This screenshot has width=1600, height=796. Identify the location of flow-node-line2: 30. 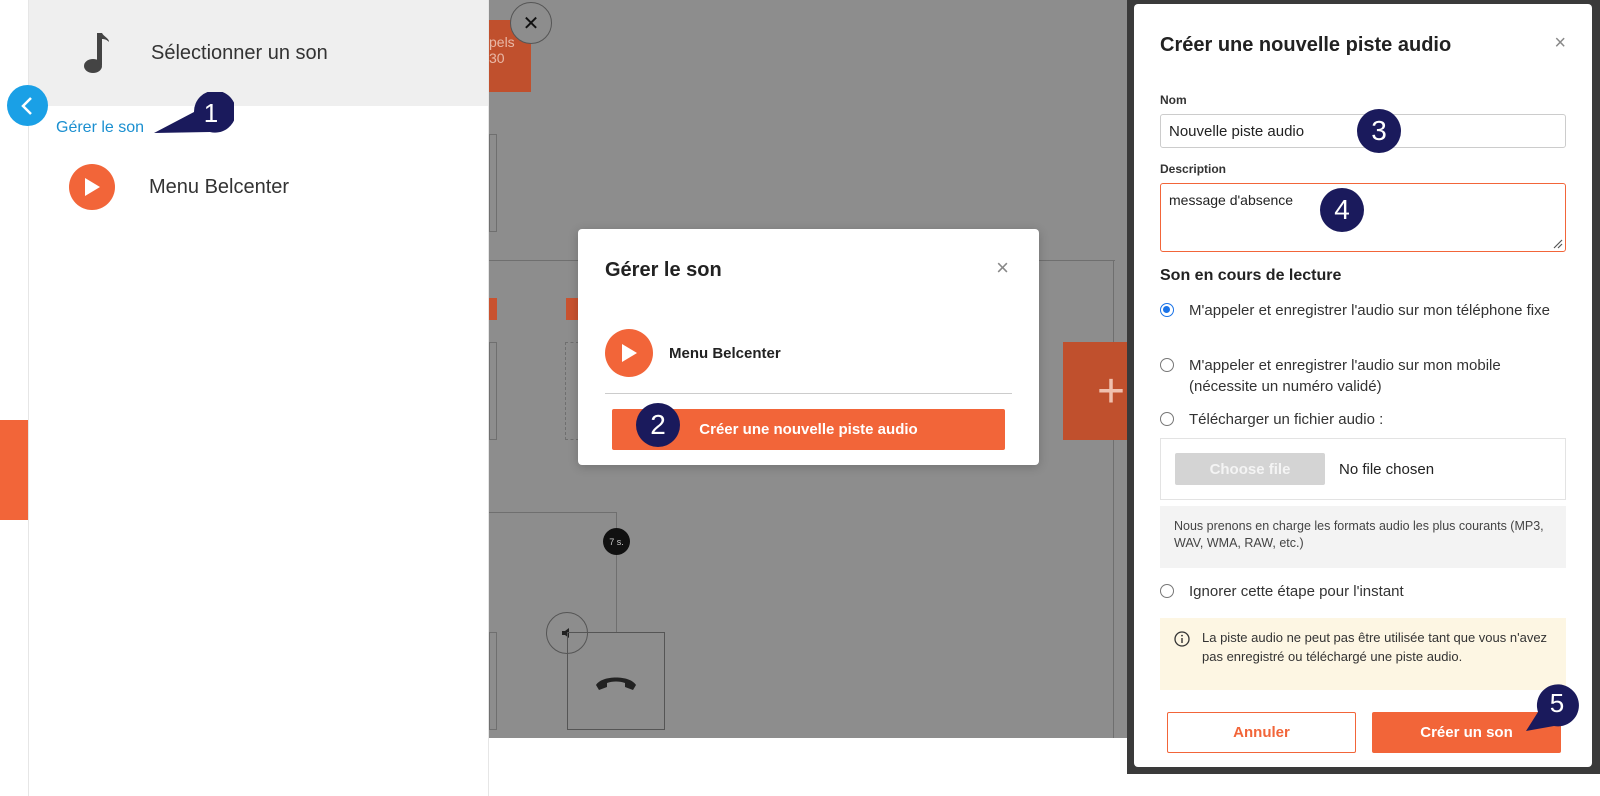
(497, 58).